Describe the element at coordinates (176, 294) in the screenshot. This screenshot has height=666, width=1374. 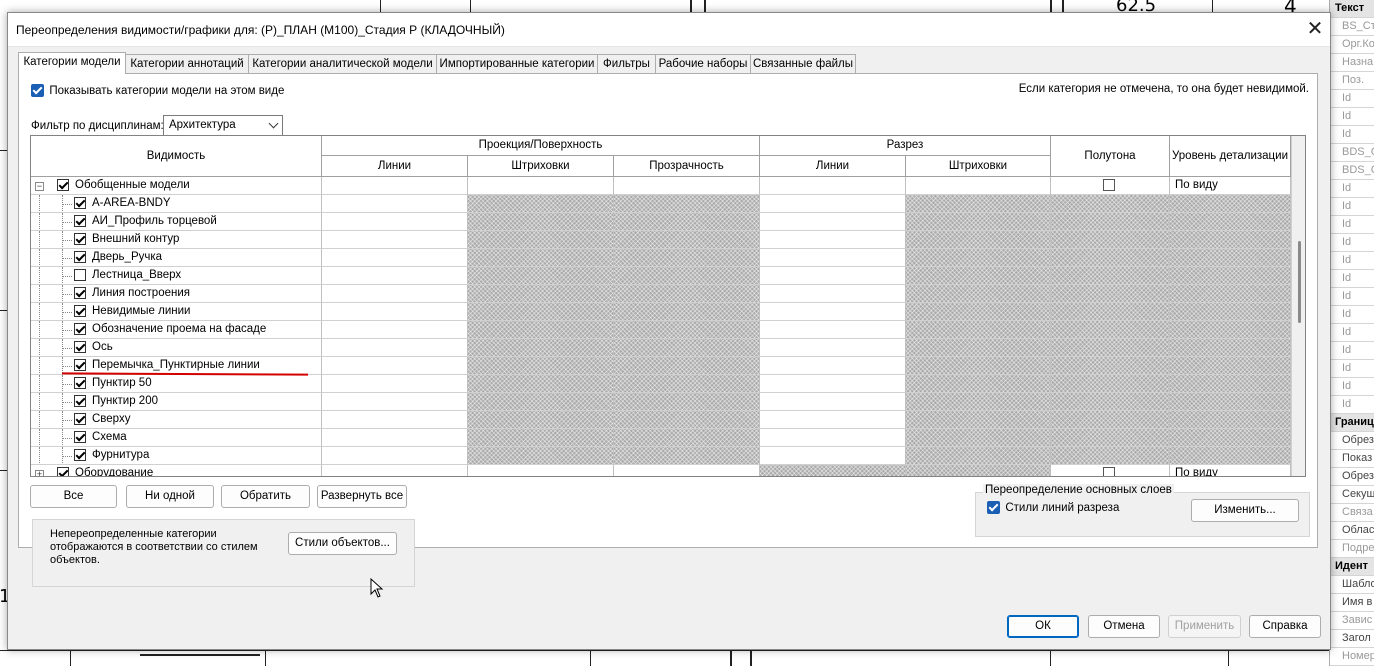
I see `visibility-cell: Линия построения` at that location.